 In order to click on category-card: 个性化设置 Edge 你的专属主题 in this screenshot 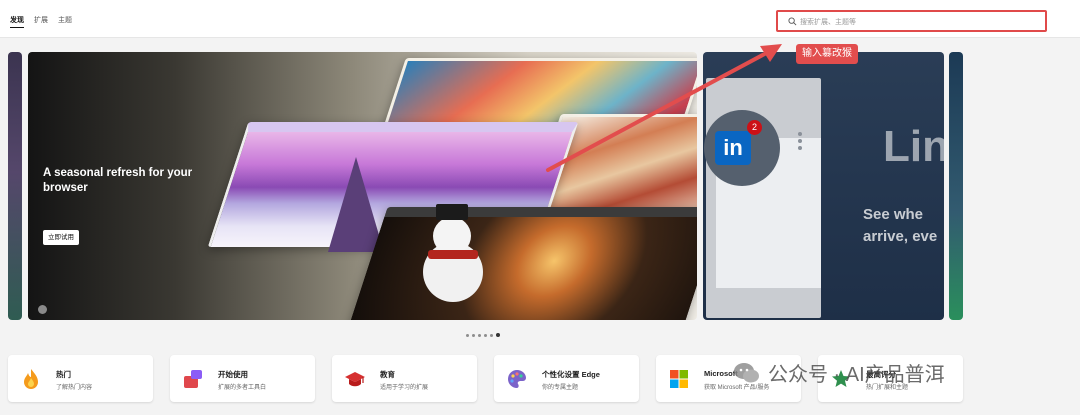, I will do `click(566, 378)`.